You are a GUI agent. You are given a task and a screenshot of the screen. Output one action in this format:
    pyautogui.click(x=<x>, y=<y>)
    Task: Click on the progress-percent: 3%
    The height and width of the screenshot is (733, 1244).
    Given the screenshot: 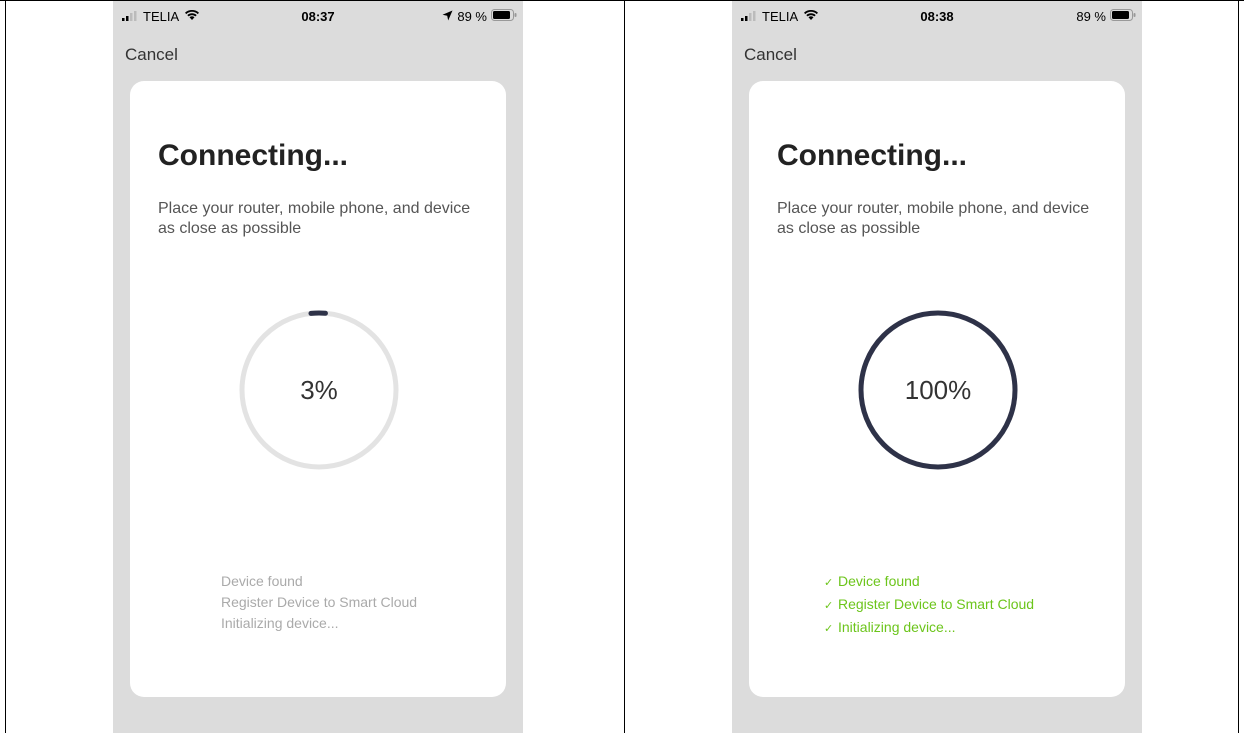 What is the action you would take?
    pyautogui.click(x=319, y=389)
    